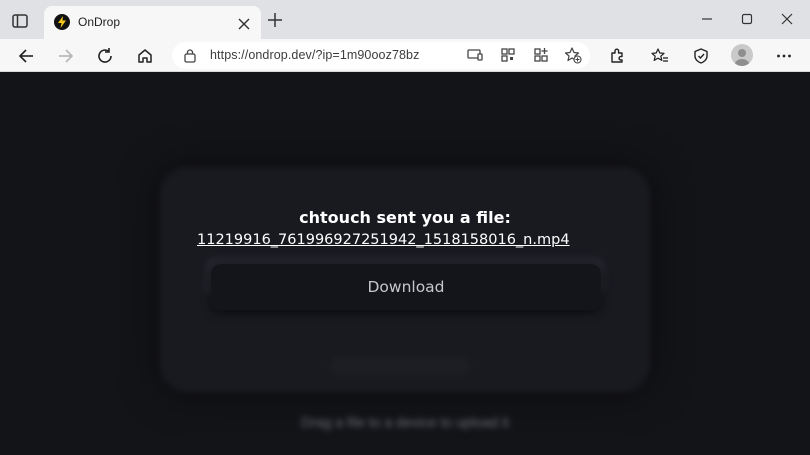 The image size is (810, 455). Describe the element at coordinates (617, 56) in the screenshot. I see `extensions-icon` at that location.